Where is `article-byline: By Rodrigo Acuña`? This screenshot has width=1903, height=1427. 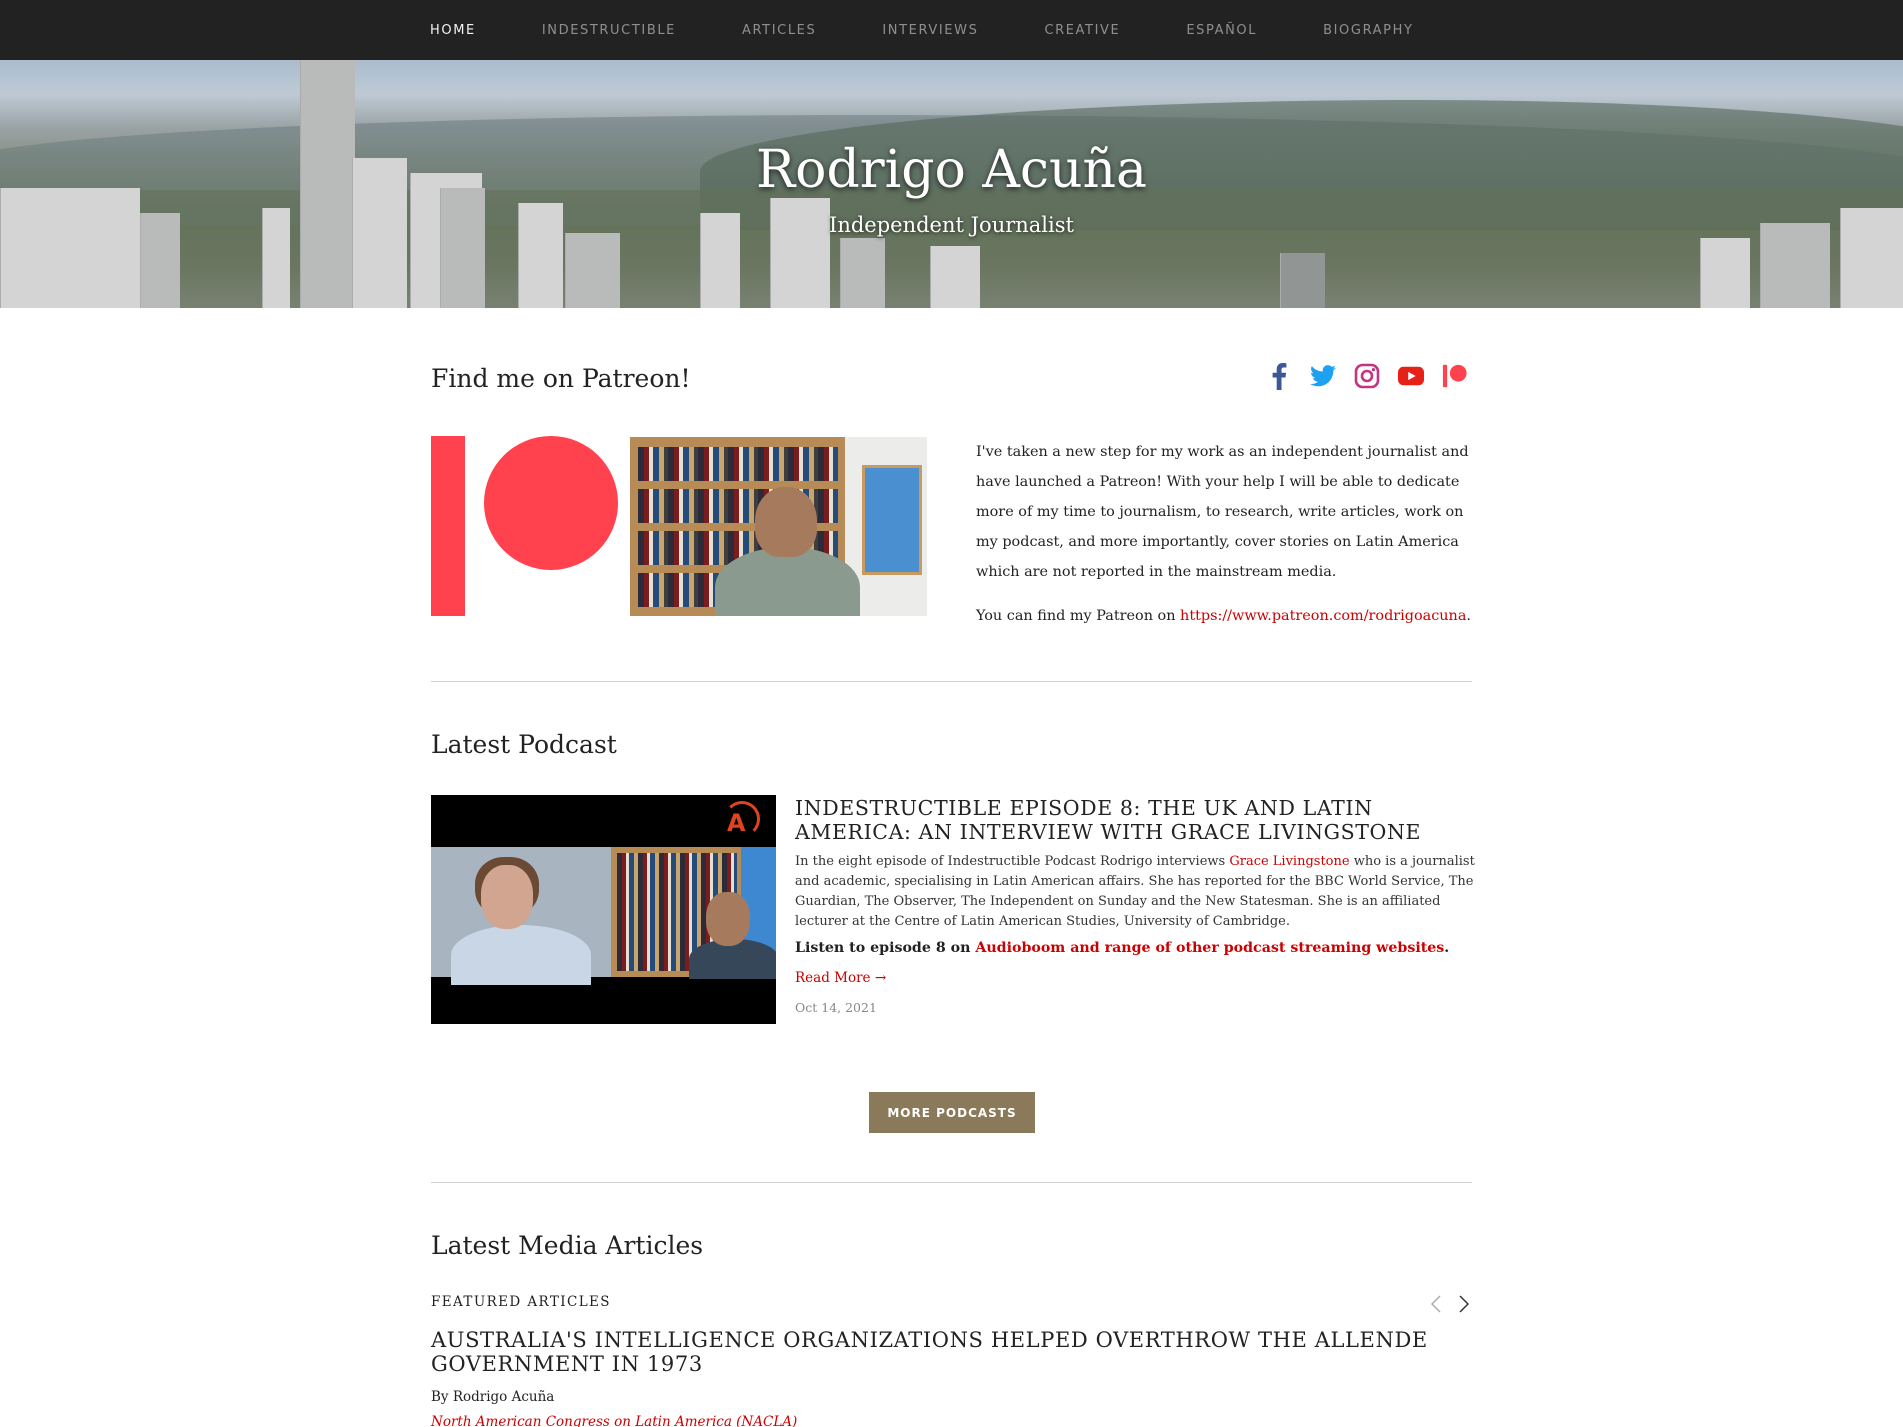
article-byline: By Rodrigo Acuña is located at coordinates (493, 1397).